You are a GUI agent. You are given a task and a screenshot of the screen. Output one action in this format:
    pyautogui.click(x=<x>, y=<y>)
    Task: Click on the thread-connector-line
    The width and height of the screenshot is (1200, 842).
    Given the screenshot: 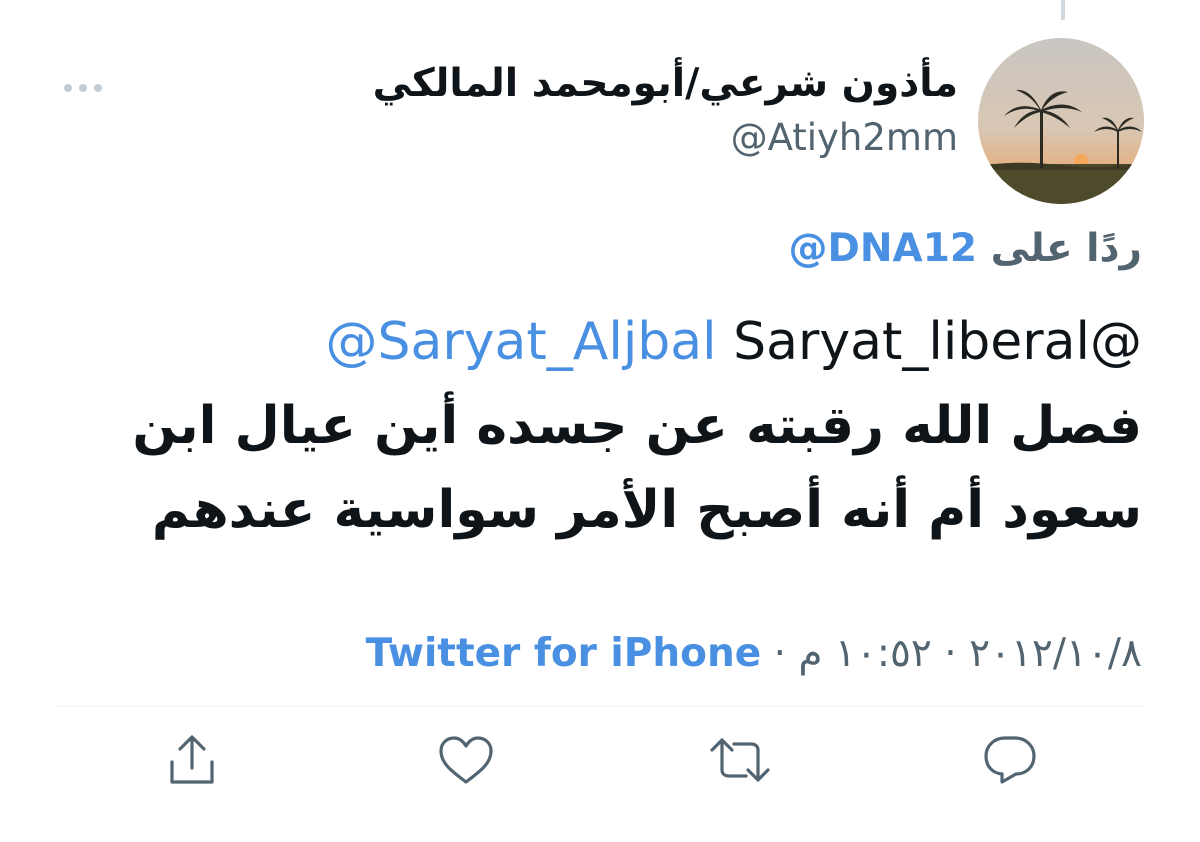 What is the action you would take?
    pyautogui.click(x=1063, y=10)
    